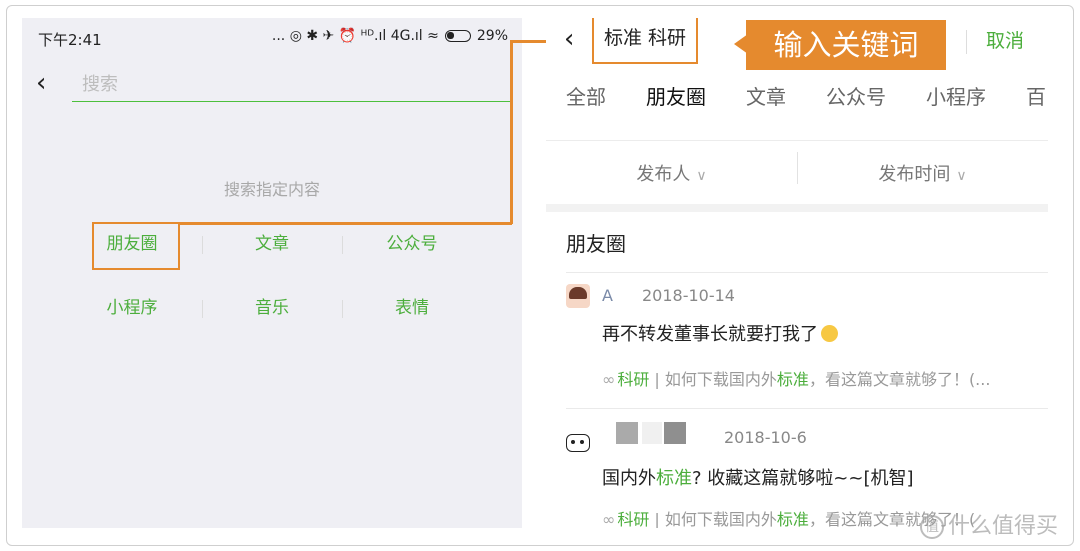 The image size is (1080, 551). I want to click on status-bar: 下午2:41 ... ◎ ✱ ✈ ⏰ ᴴᴰ.ıl 4G.ıl ≈ 29%, so click(272, 38).